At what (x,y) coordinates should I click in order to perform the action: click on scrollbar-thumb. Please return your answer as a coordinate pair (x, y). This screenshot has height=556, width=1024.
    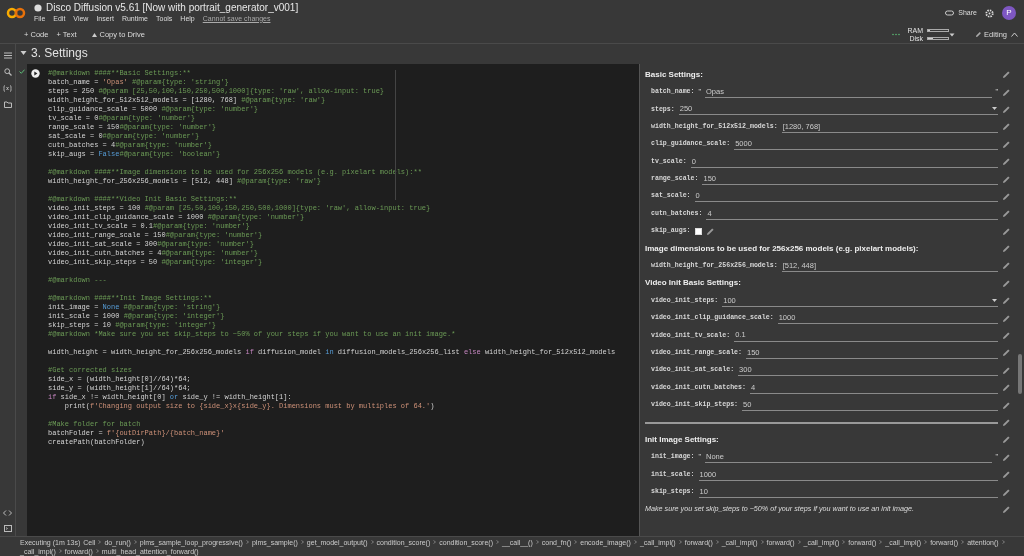
    Looking at the image, I should click on (1020, 374).